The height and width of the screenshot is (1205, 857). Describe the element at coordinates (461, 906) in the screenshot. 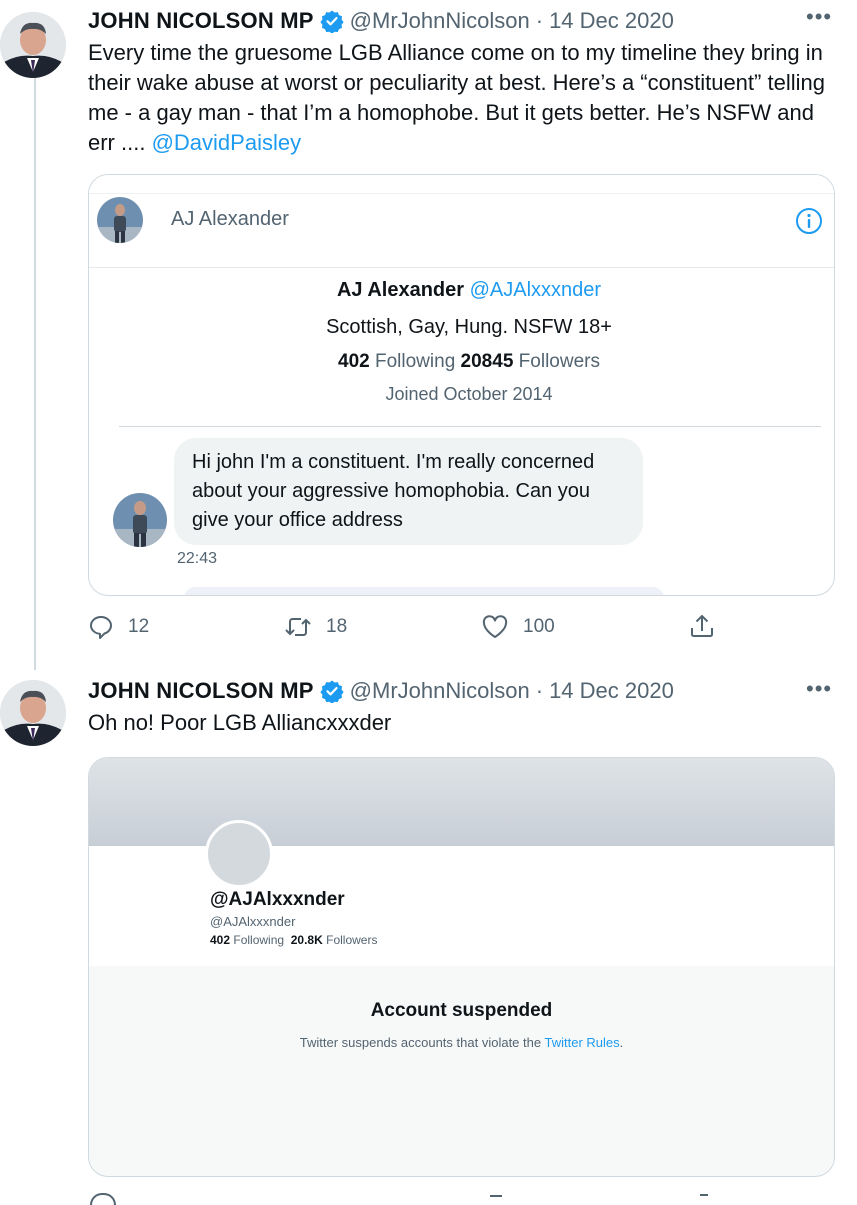

I see `profile-info-section` at that location.